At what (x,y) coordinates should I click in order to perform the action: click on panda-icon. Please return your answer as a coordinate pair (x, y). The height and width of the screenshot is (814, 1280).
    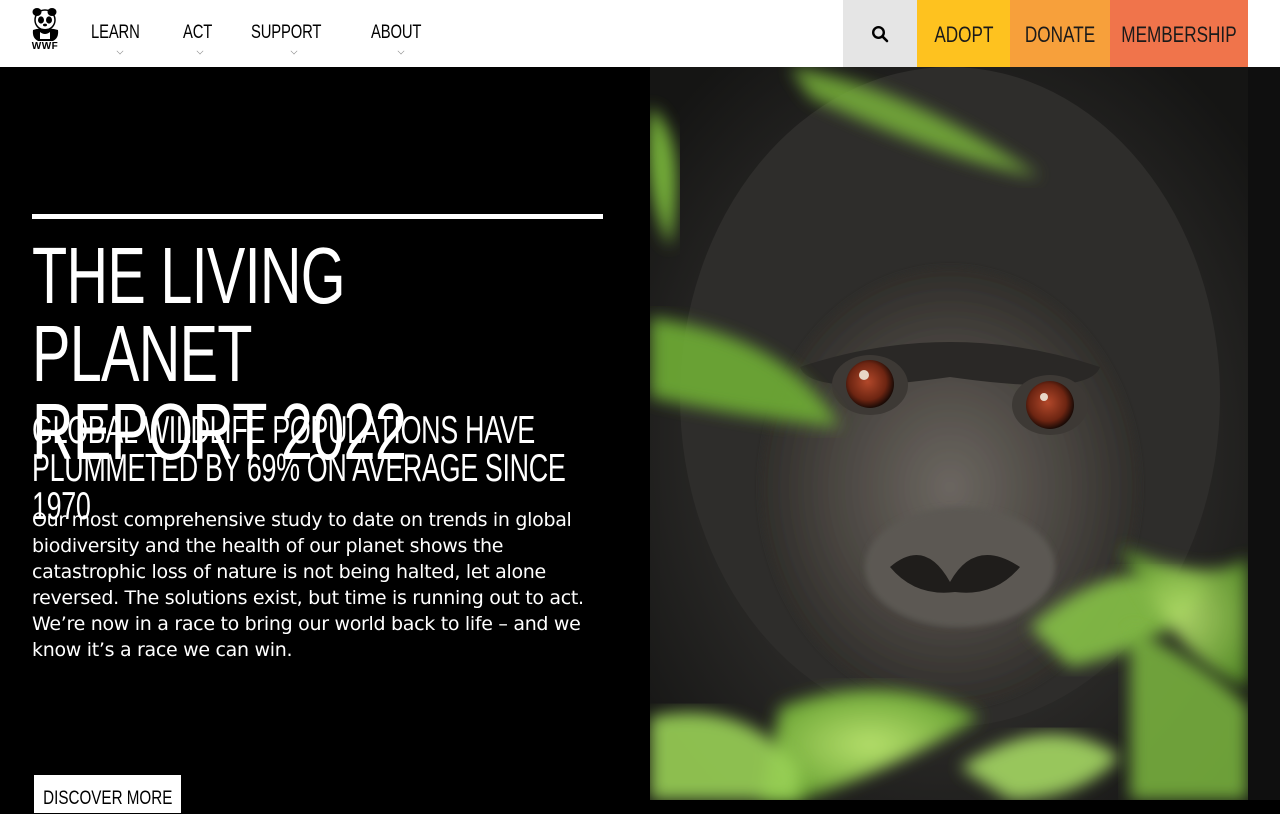
    Looking at the image, I should click on (45, 24).